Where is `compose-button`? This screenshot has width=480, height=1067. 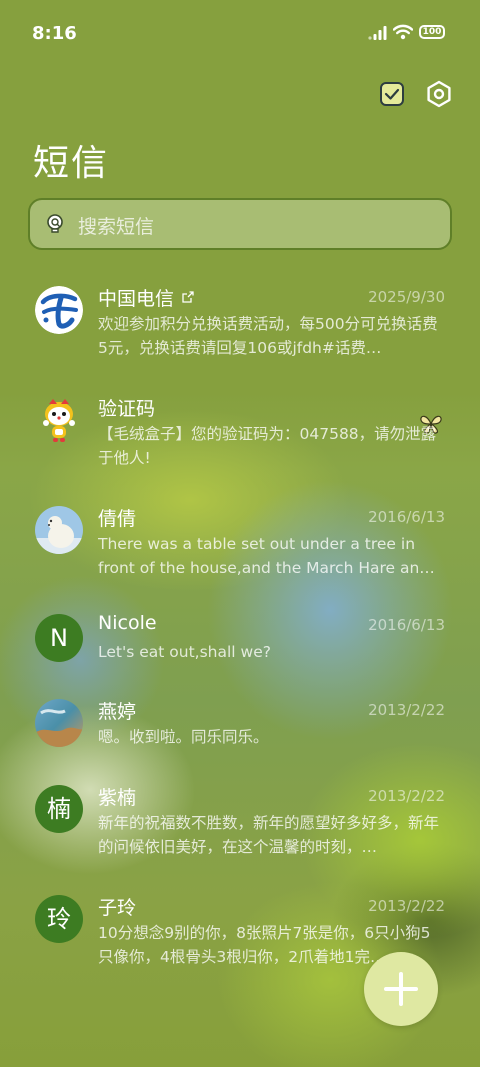 compose-button is located at coordinates (401, 989).